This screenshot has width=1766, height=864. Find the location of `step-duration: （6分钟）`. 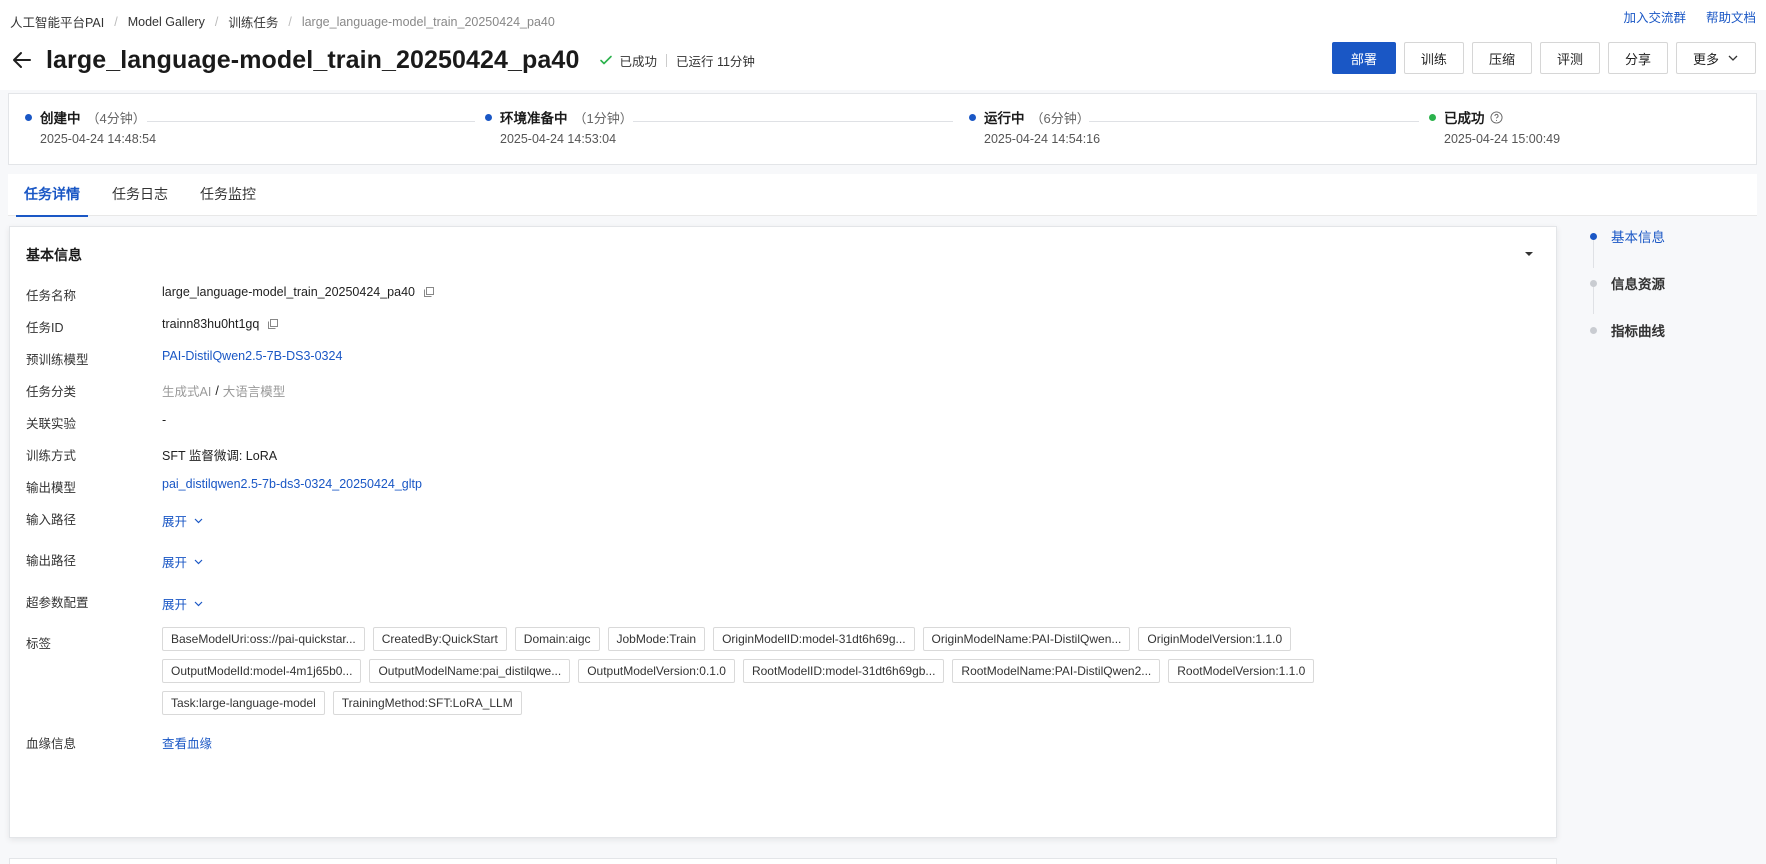

step-duration: （6分钟） is located at coordinates (1060, 118).